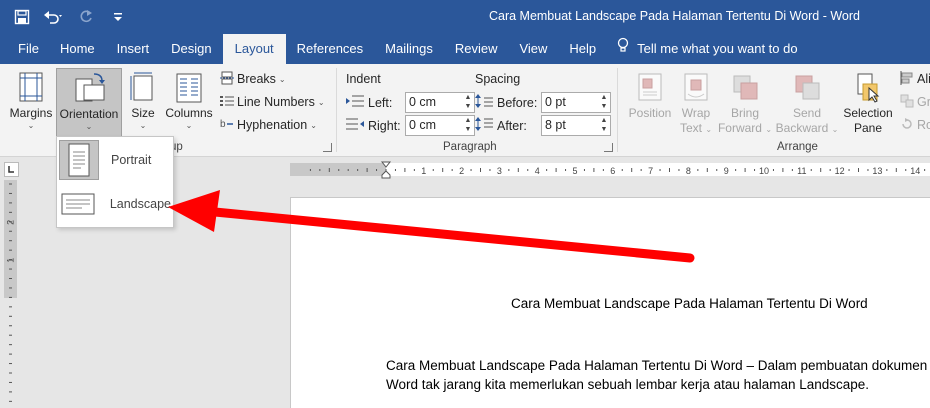 The height and width of the screenshot is (408, 930). What do you see at coordinates (915, 102) in the screenshot?
I see `group-button: Gr` at bounding box center [915, 102].